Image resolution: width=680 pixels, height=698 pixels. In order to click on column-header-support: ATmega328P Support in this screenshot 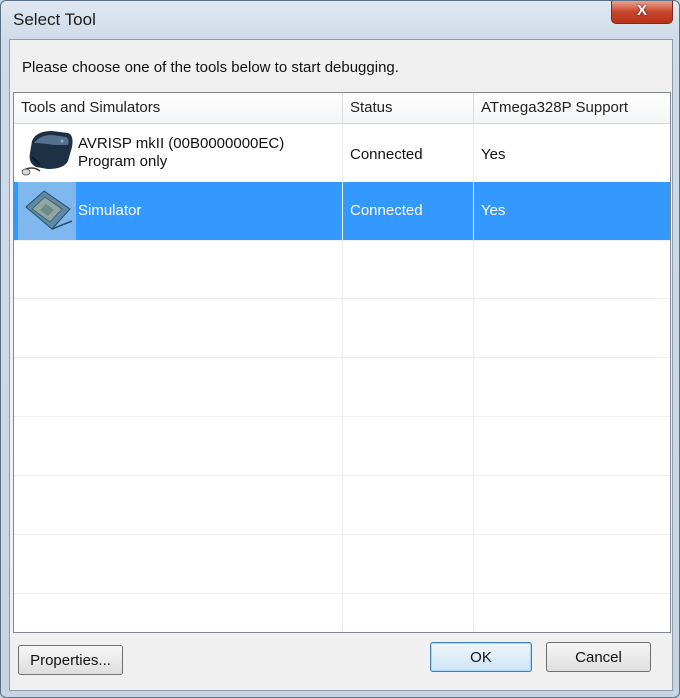, I will do `click(572, 108)`.